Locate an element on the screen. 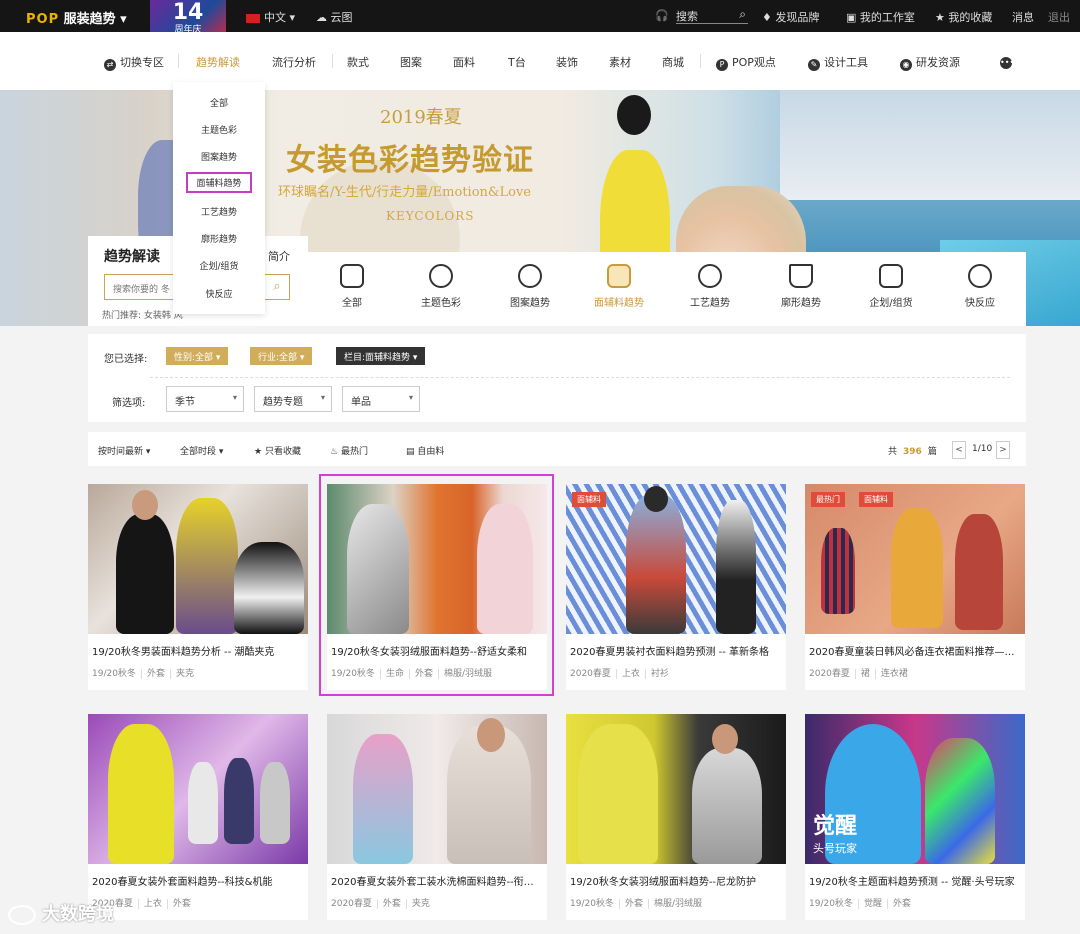 The width and height of the screenshot is (1080, 934). nav-mall: 商城 is located at coordinates (673, 62).